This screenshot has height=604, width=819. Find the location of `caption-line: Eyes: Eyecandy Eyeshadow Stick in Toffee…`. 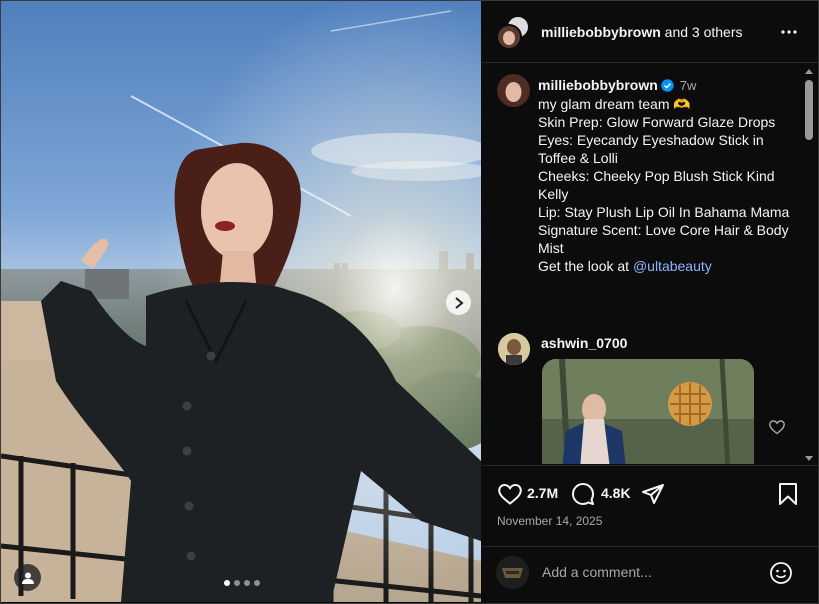

caption-line: Eyes: Eyecandy Eyeshadow Stick in Toffee… is located at coordinates (653, 149).